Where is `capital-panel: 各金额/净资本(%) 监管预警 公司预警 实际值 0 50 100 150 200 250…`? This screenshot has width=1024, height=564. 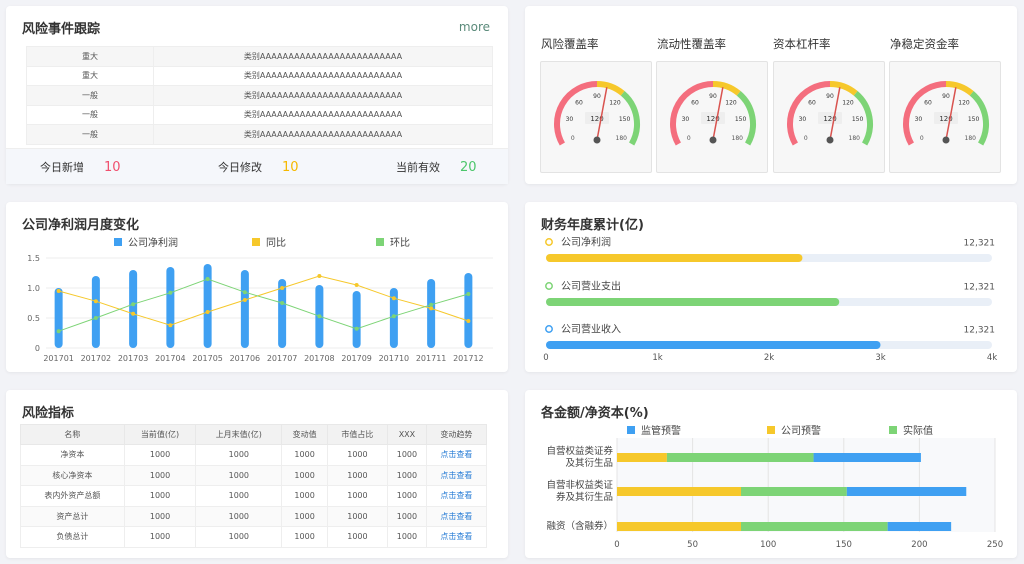 capital-panel: 各金额/净资本(%) 监管预警 公司预警 实际值 0 50 100 150 200 250… is located at coordinates (771, 474).